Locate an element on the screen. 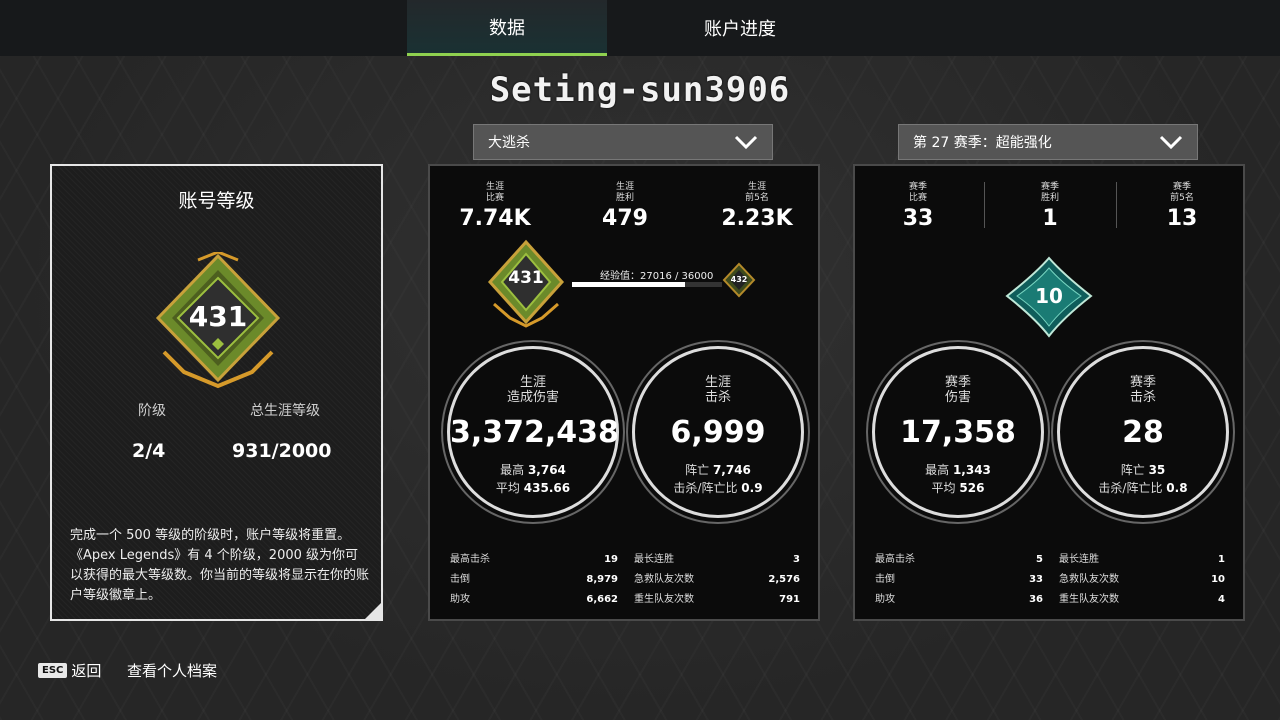  circle-sub-line-1: 阵亡 35 is located at coordinates (1143, 469).